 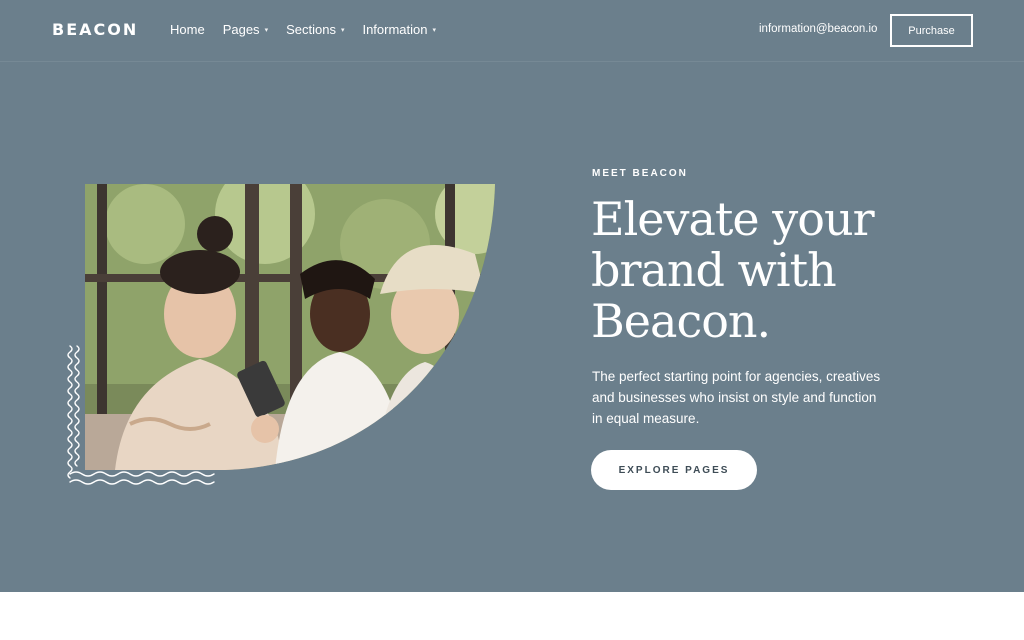 I want to click on nav-item-label: Home, so click(x=187, y=29).